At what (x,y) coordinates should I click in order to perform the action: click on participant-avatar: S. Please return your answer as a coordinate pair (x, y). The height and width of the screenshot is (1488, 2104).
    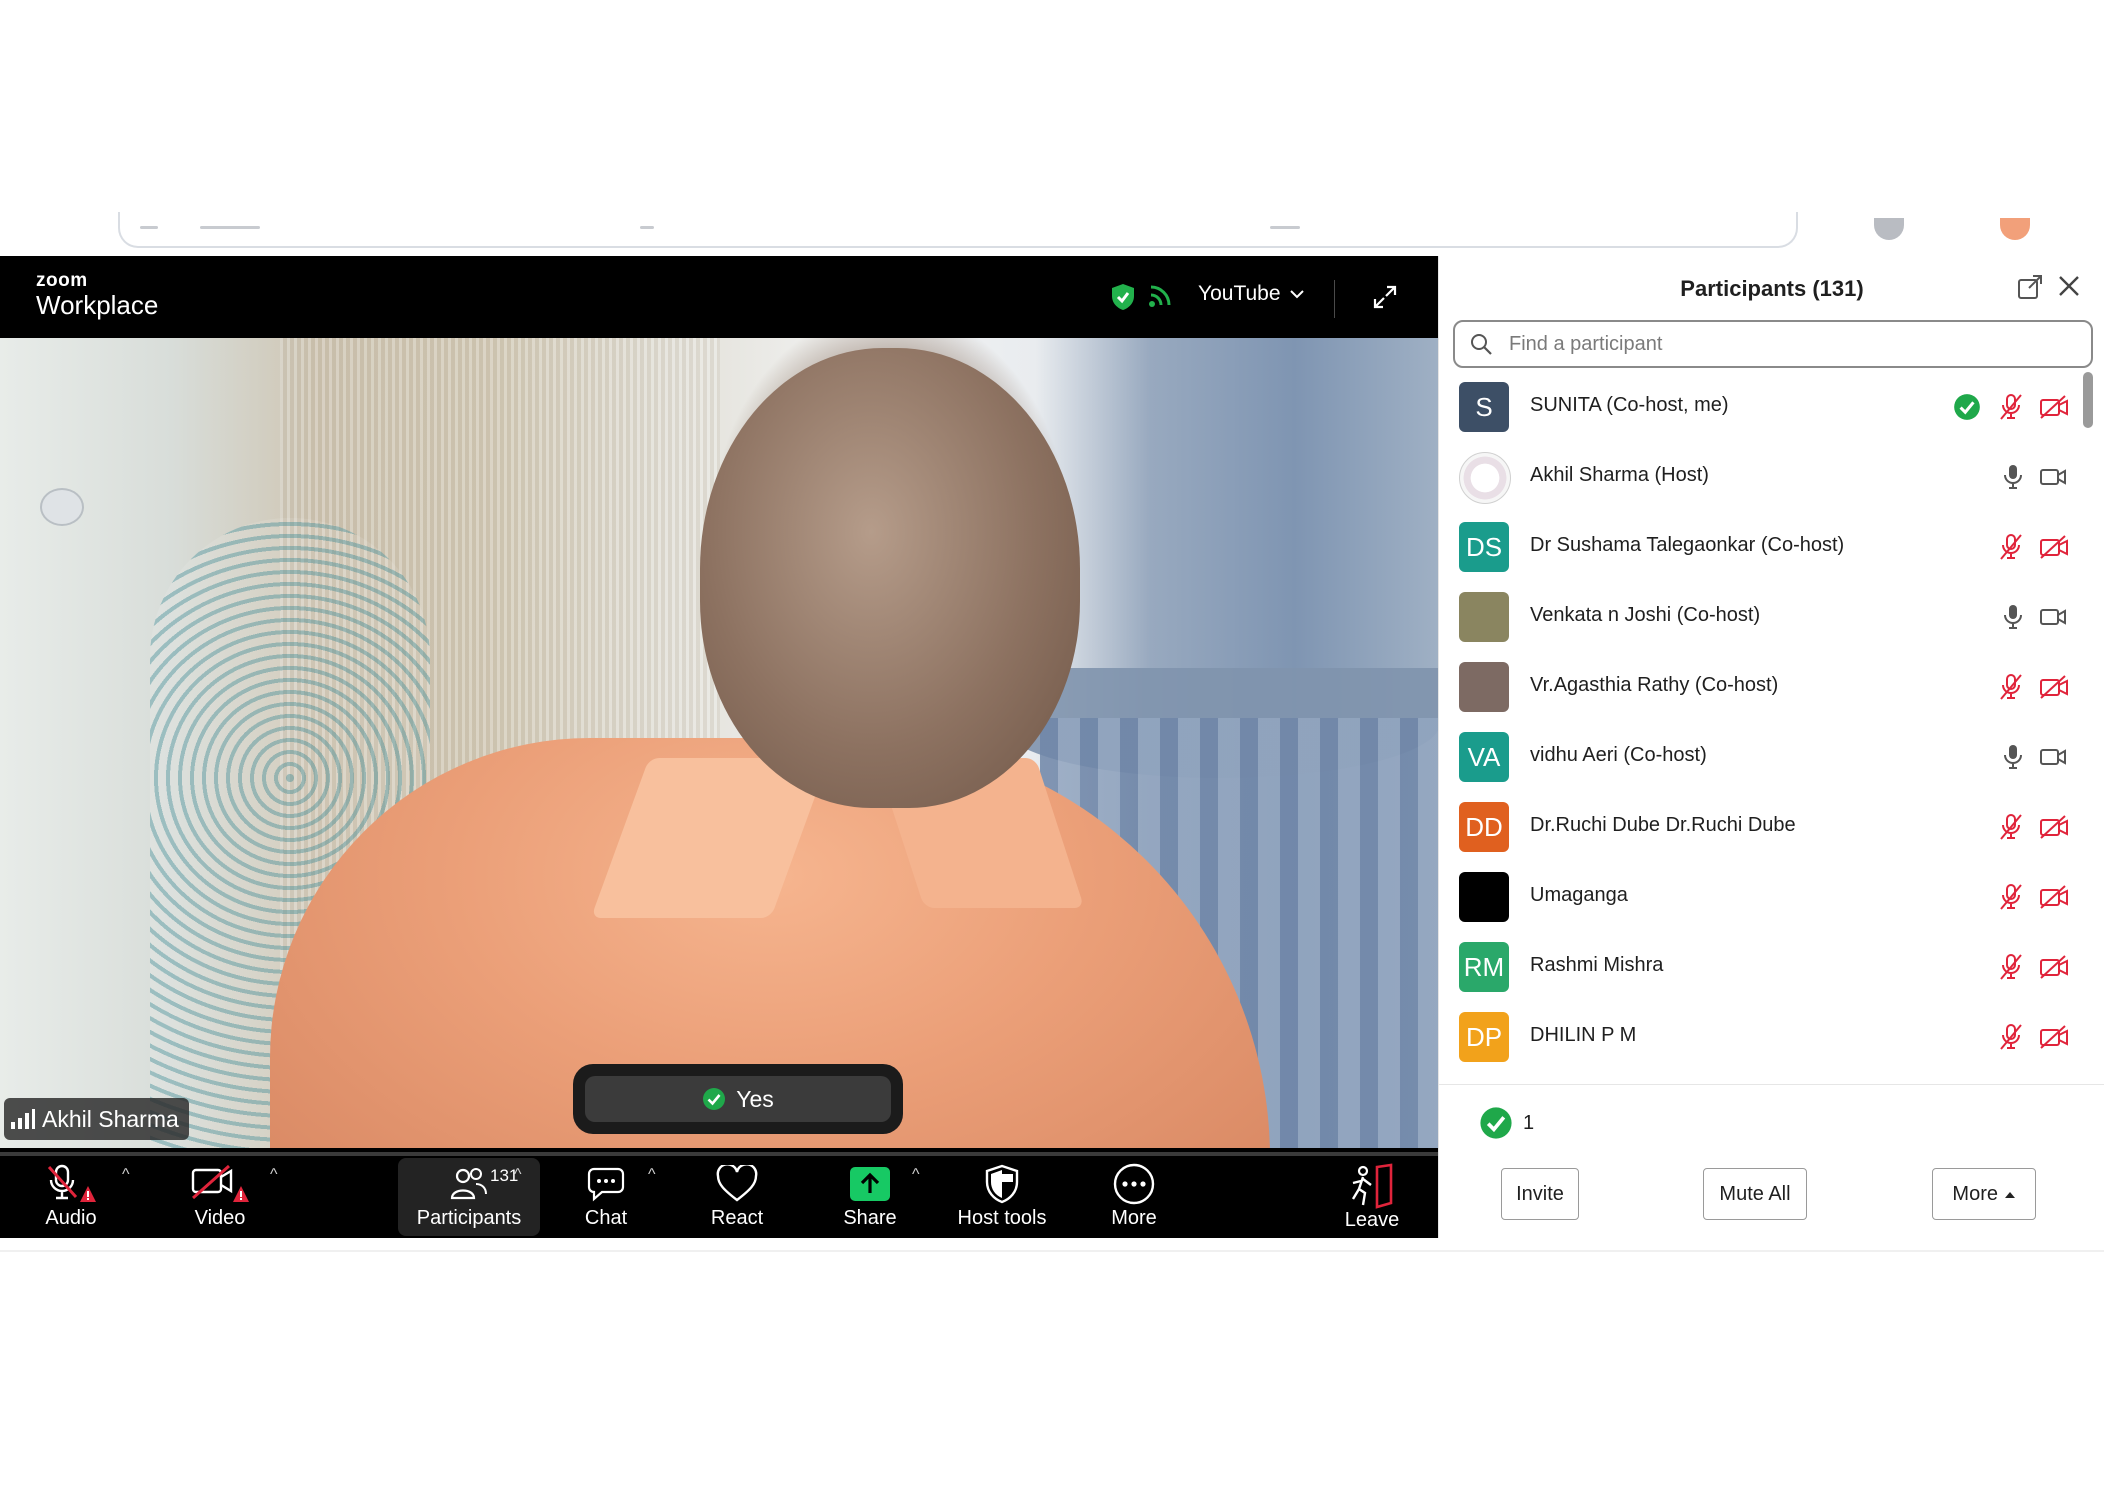
    Looking at the image, I should click on (1484, 407).